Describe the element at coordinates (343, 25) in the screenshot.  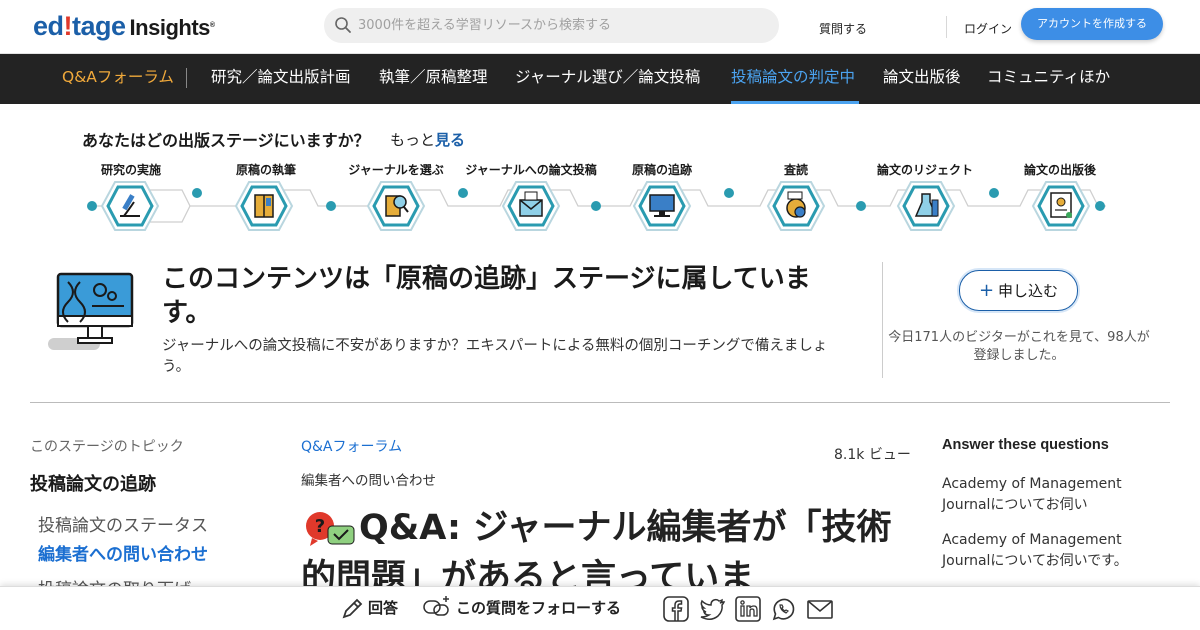
I see `search-icon` at that location.